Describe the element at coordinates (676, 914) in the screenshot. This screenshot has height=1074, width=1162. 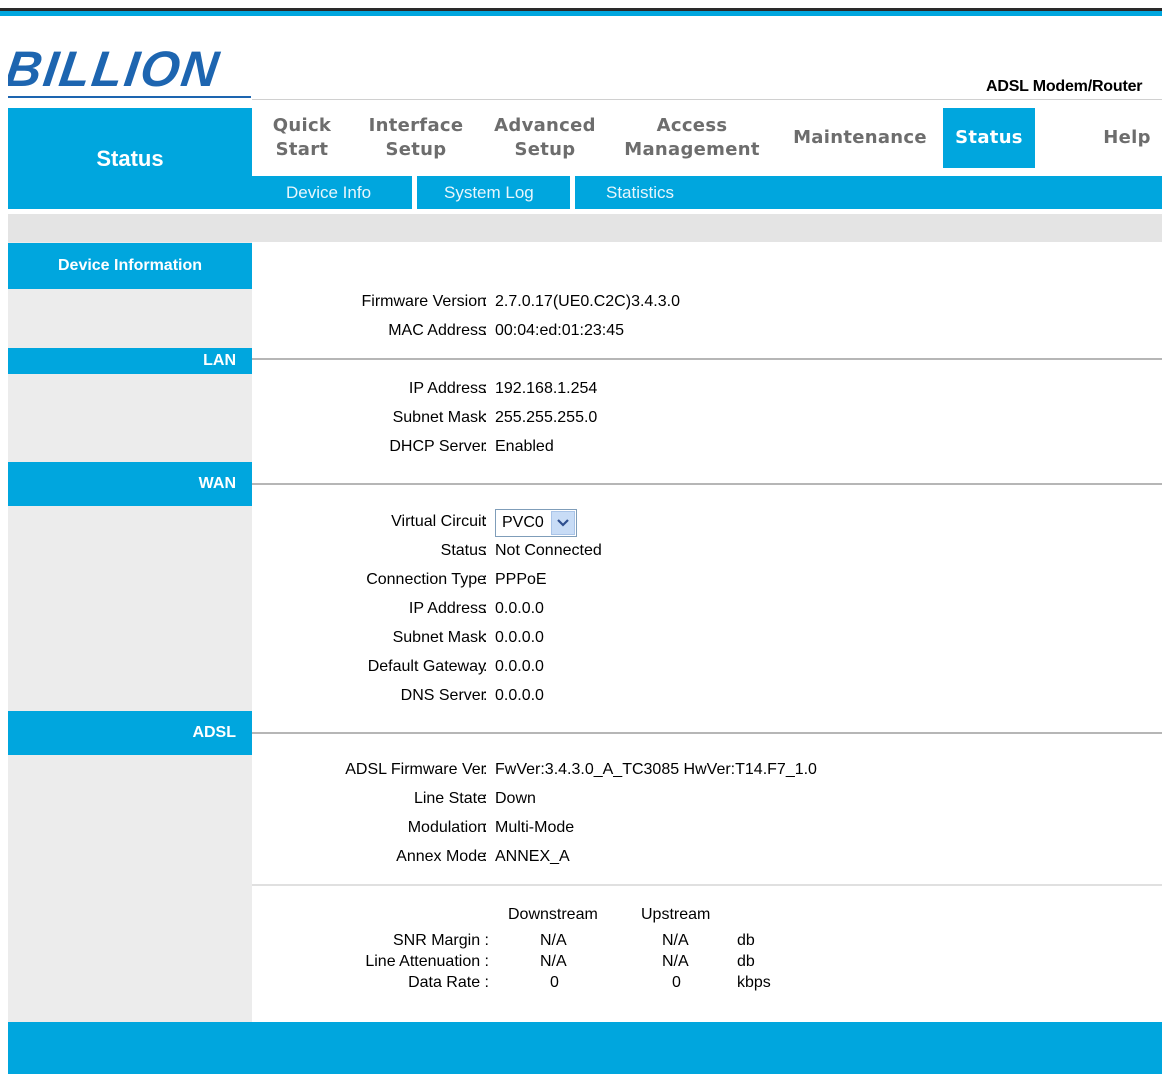
I see `table-header-upstream: Upstream` at that location.